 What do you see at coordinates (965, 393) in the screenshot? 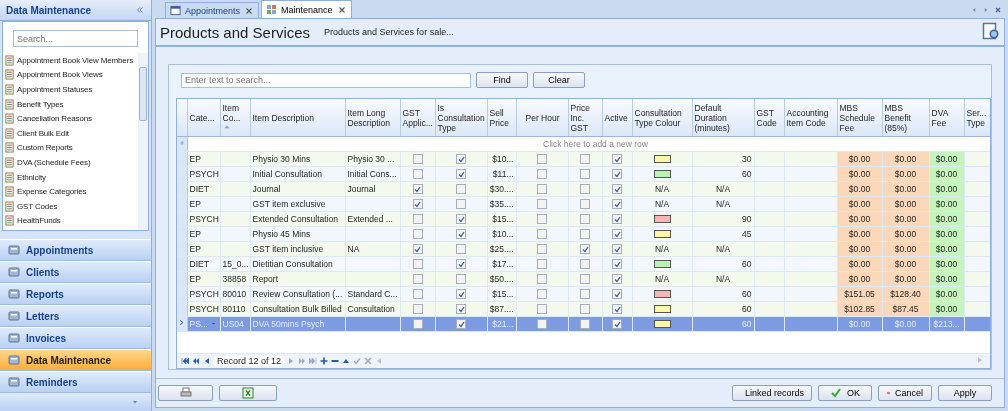
I see `footer-button: Apply` at bounding box center [965, 393].